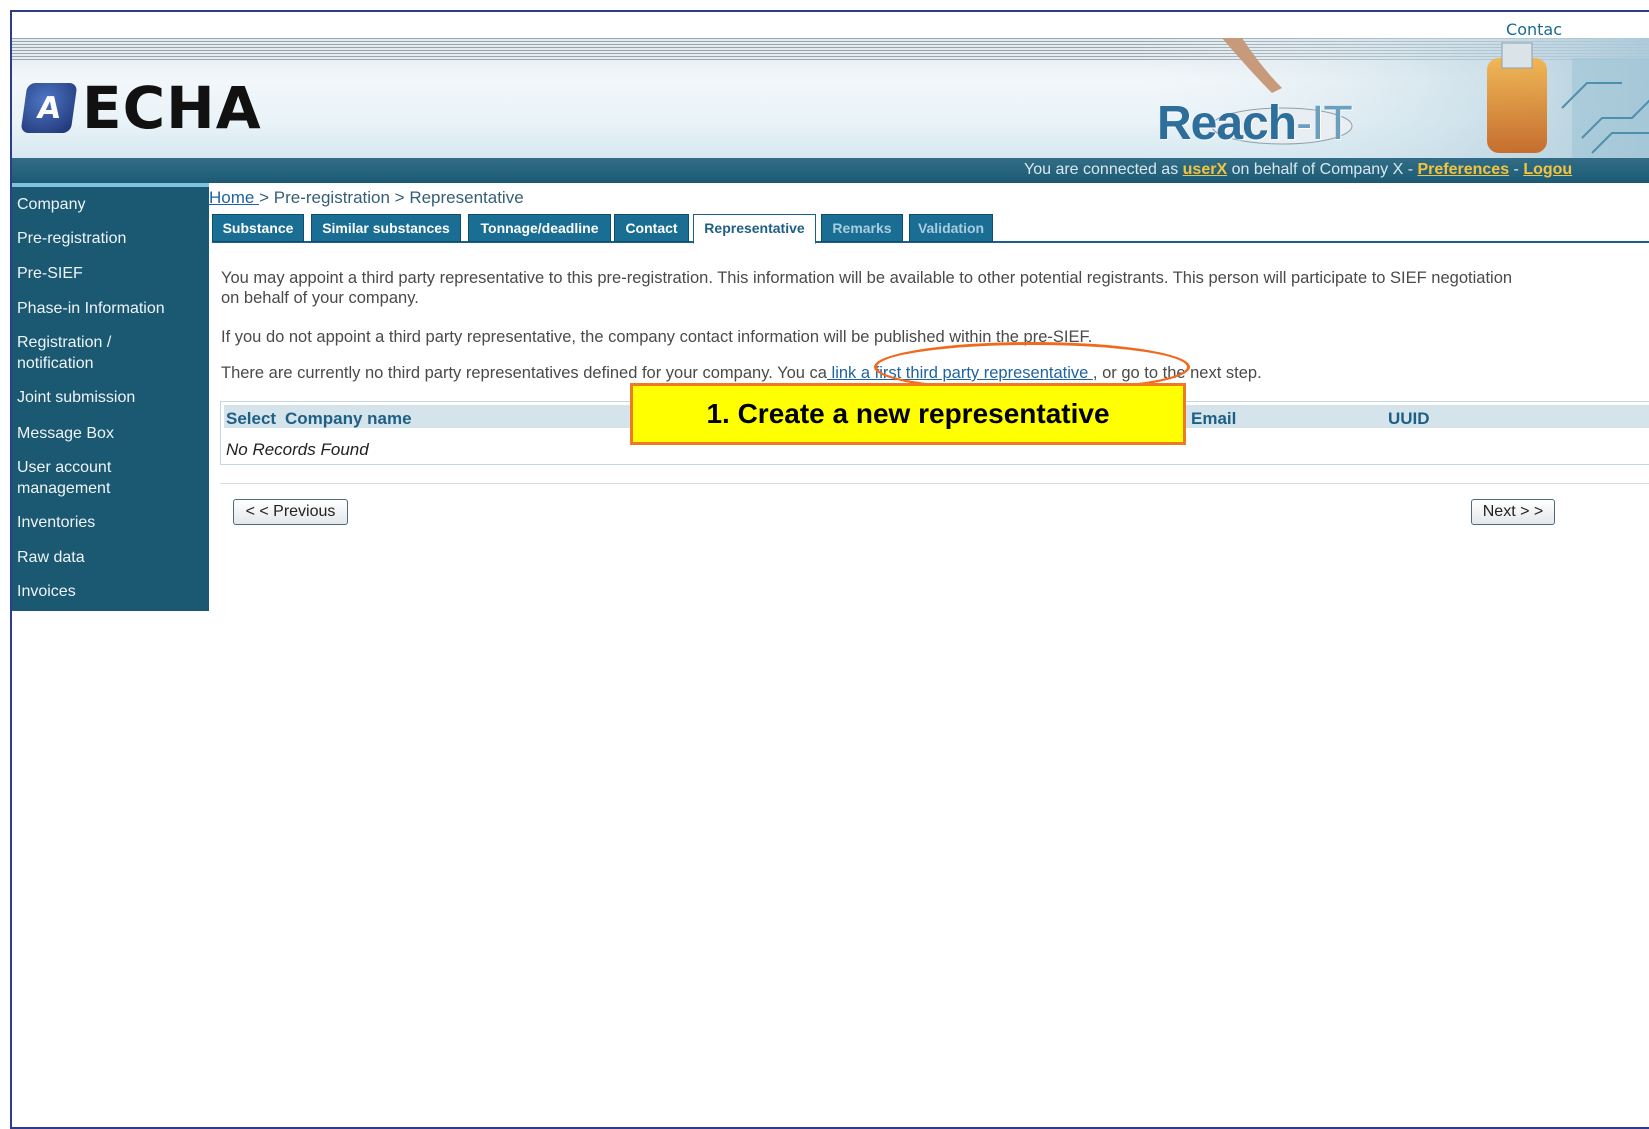 The image size is (1649, 1129). What do you see at coordinates (934, 483) in the screenshot?
I see `divider` at bounding box center [934, 483].